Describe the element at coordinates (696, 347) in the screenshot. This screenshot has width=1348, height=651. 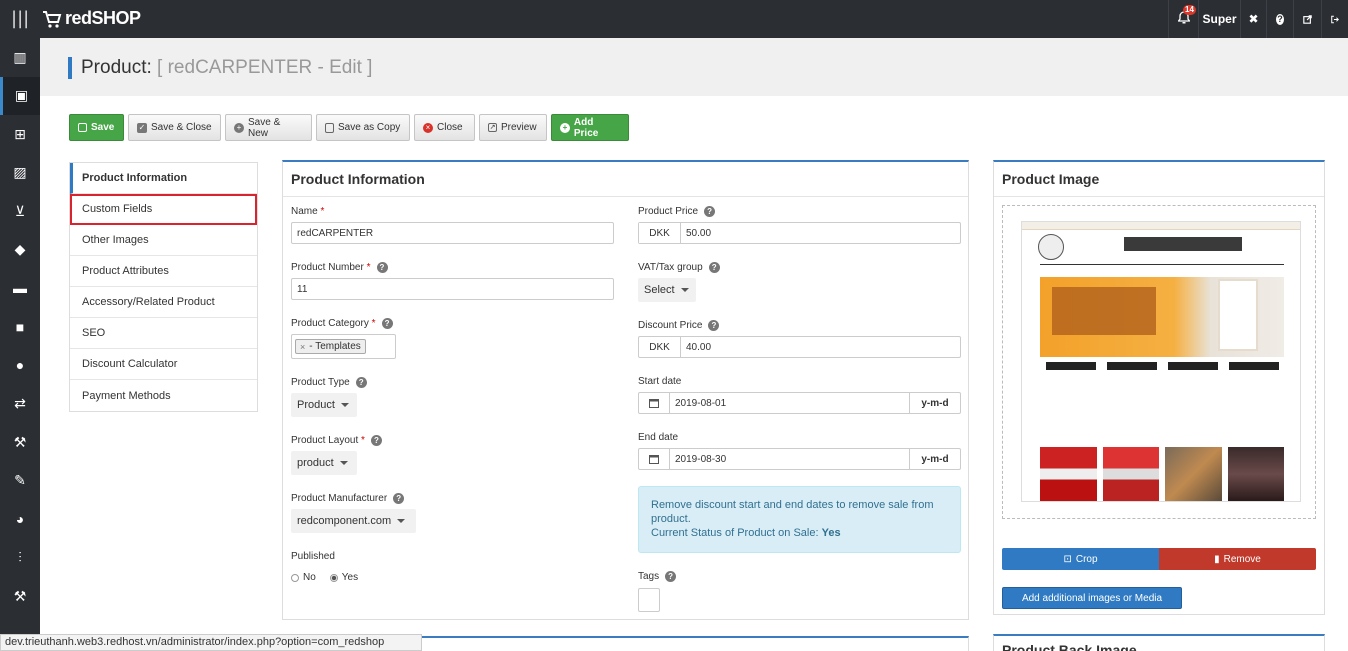
I see `discount-price-input: 40.00` at that location.